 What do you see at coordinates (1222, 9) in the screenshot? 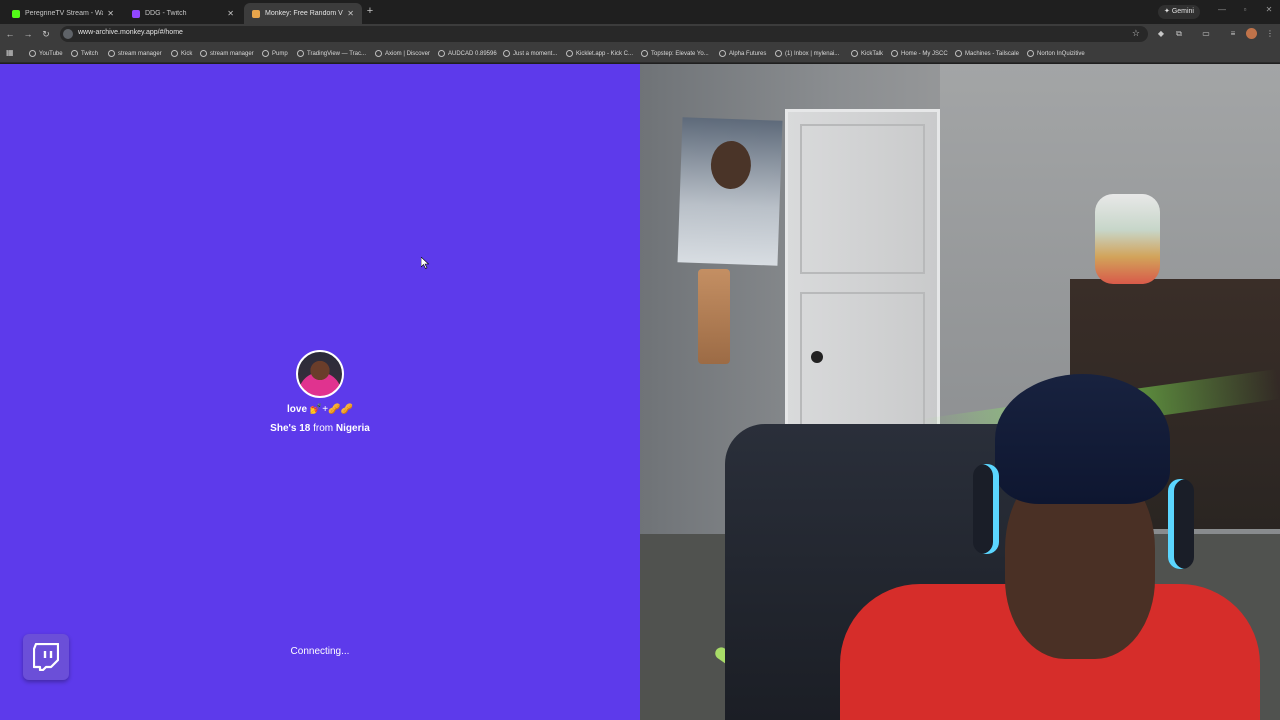
I see `minimize-icon: —` at bounding box center [1222, 9].